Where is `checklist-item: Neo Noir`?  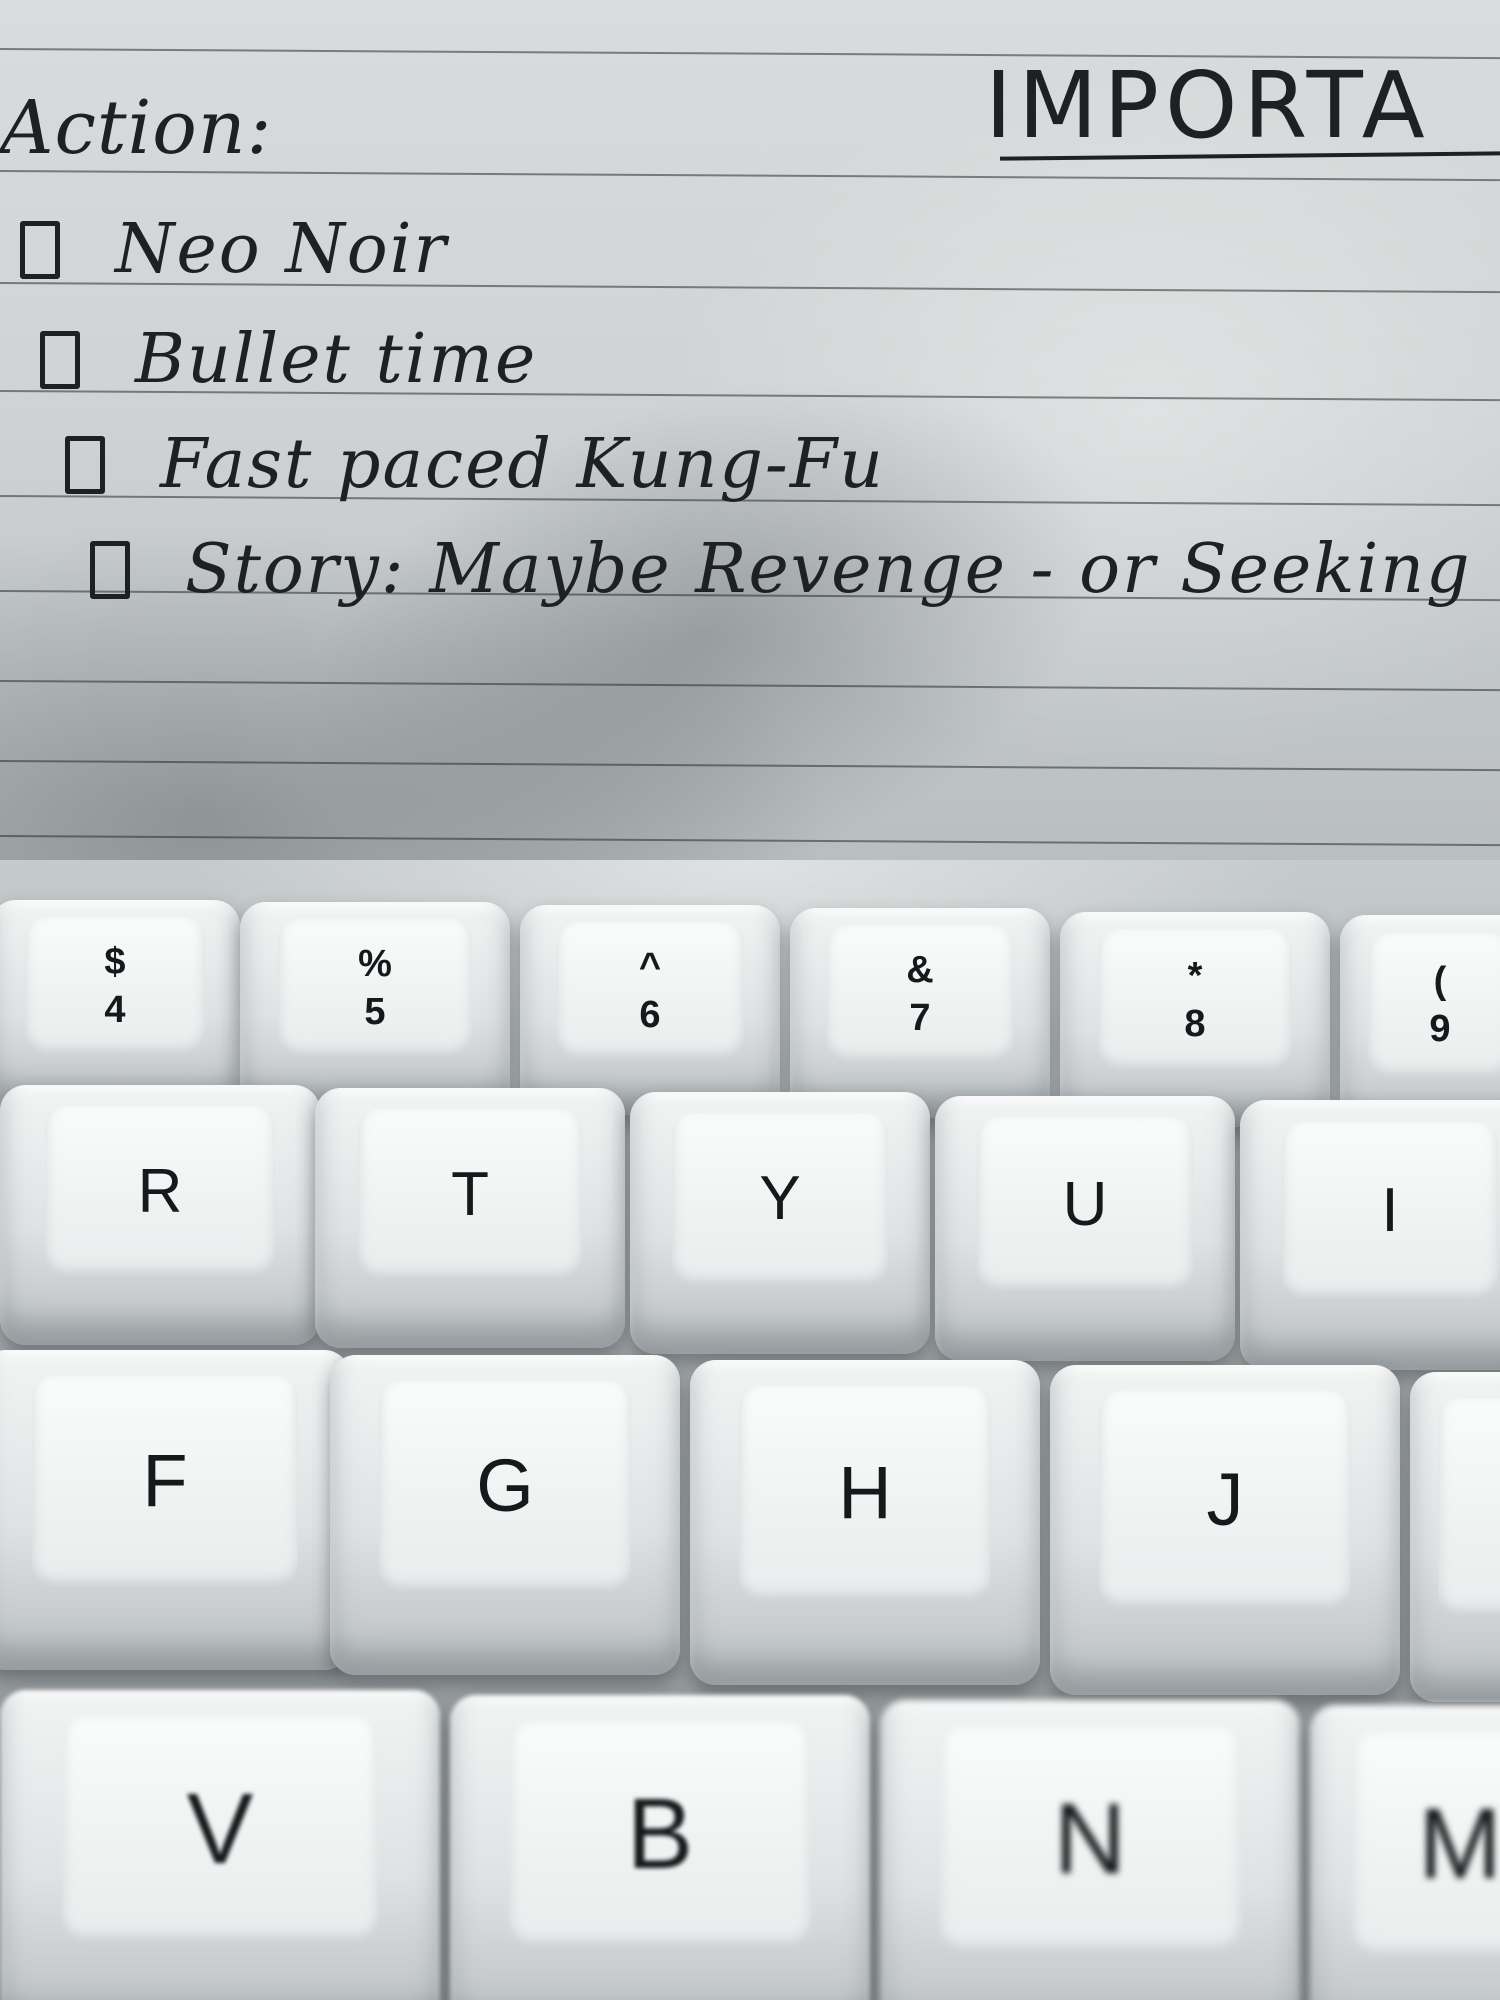
checklist-item: Neo Noir is located at coordinates (234, 249).